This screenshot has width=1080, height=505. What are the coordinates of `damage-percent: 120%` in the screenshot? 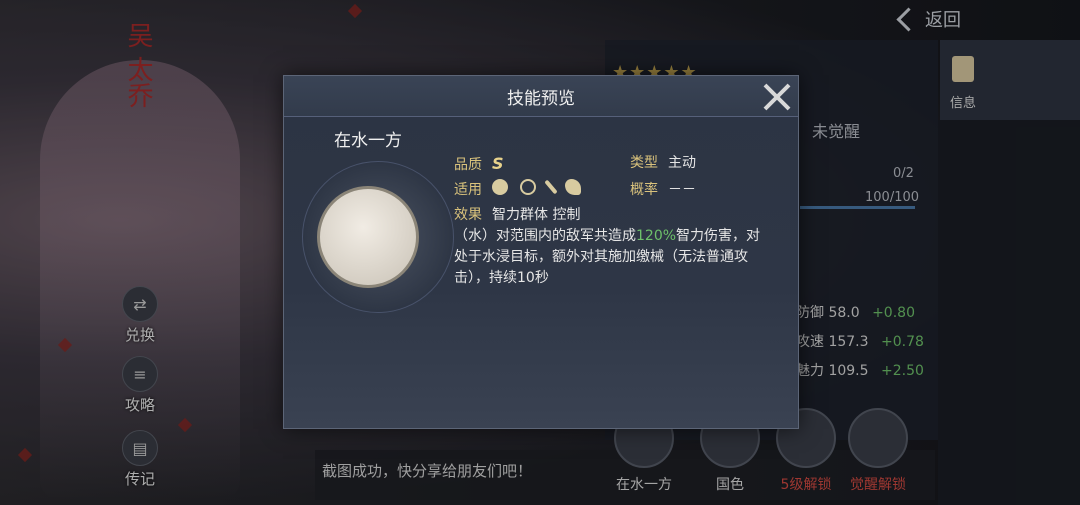 It's located at (656, 236).